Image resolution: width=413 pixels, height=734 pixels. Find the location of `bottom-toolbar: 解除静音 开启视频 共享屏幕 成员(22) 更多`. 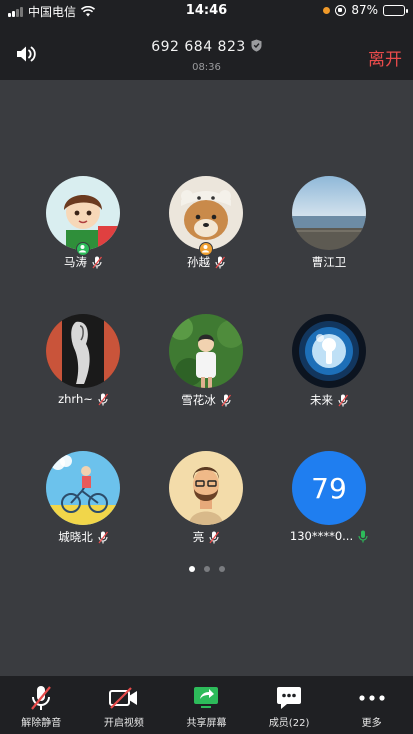

bottom-toolbar: 解除静音 开启视频 共享屏幕 成员(22) 更多 is located at coordinates (206, 705).